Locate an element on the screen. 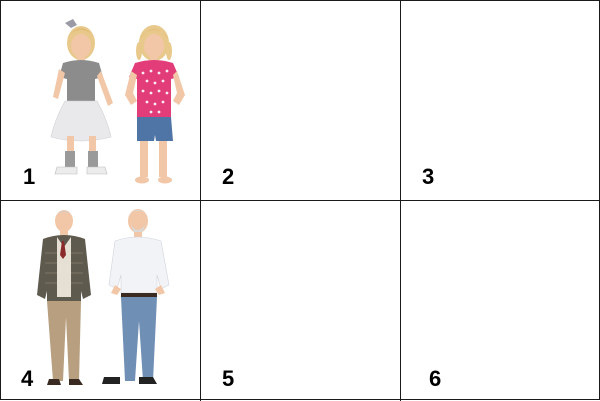 The height and width of the screenshot is (401, 600). panel-number: 1 is located at coordinates (29, 176).